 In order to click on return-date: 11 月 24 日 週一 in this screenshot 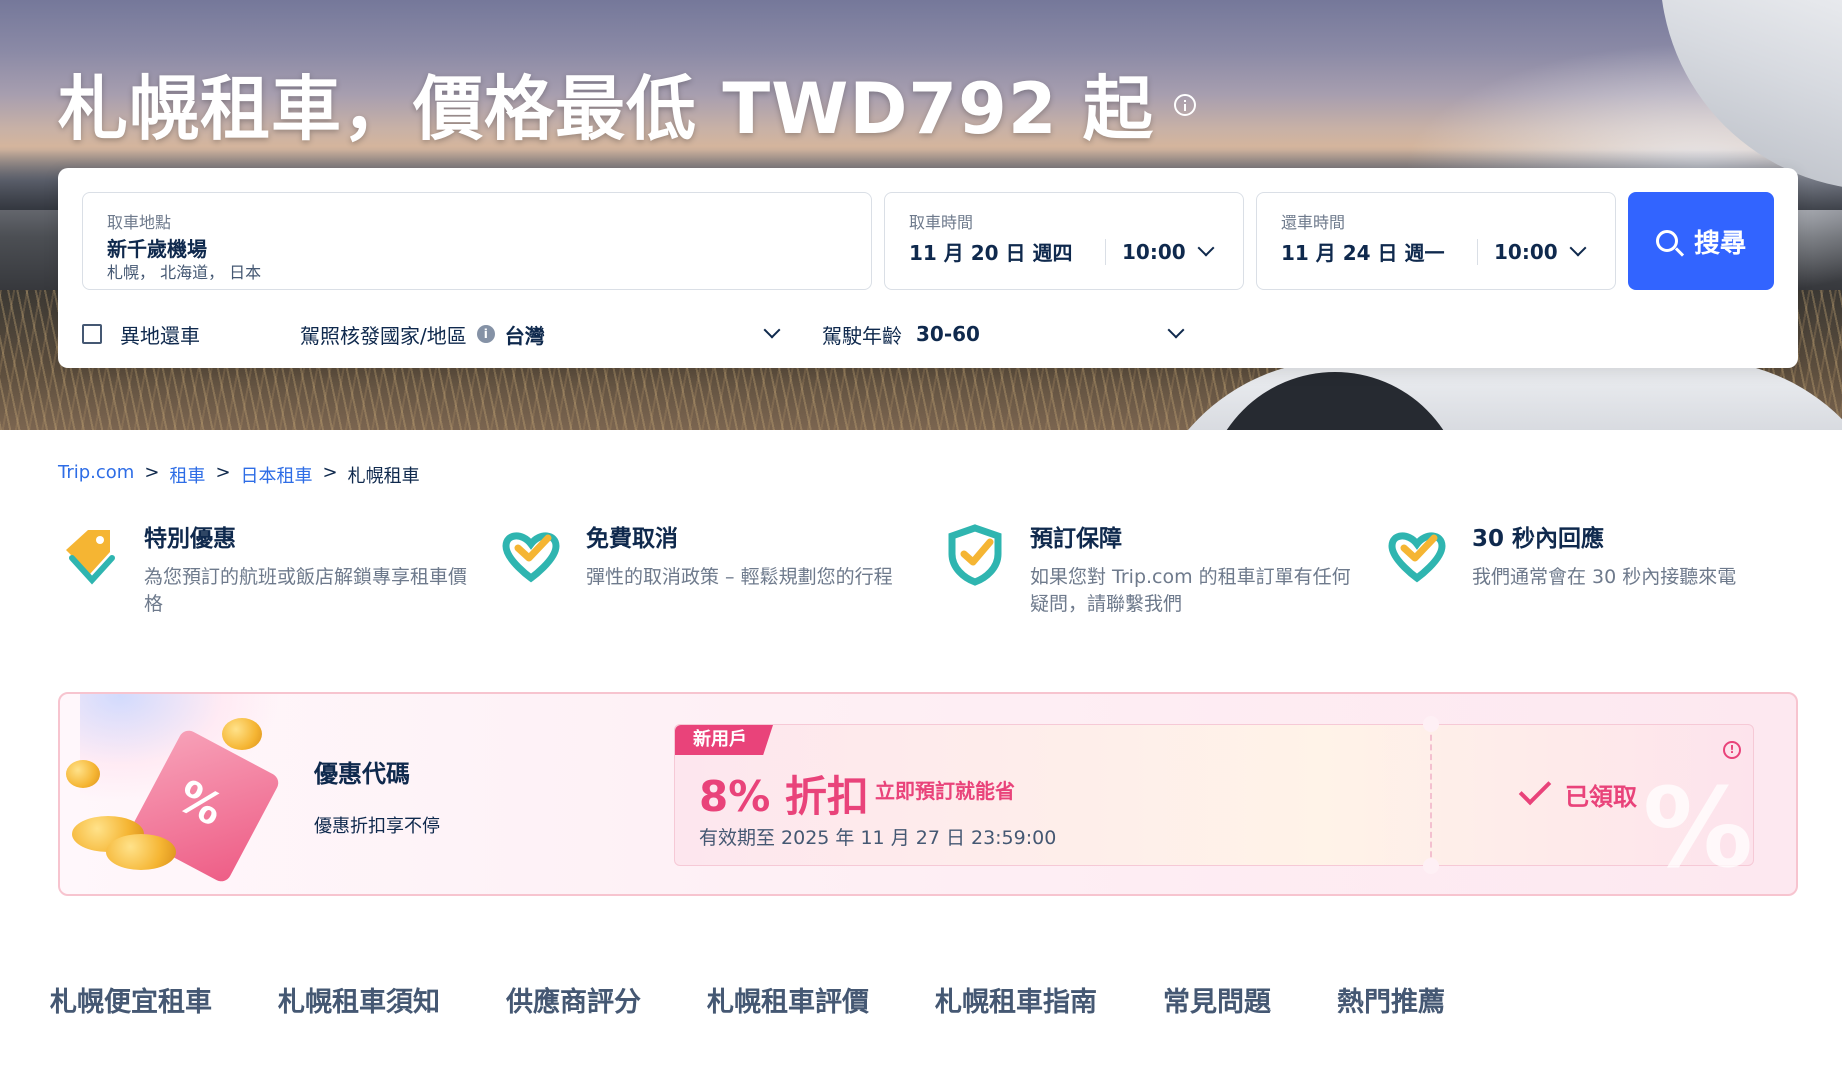, I will do `click(1379, 251)`.